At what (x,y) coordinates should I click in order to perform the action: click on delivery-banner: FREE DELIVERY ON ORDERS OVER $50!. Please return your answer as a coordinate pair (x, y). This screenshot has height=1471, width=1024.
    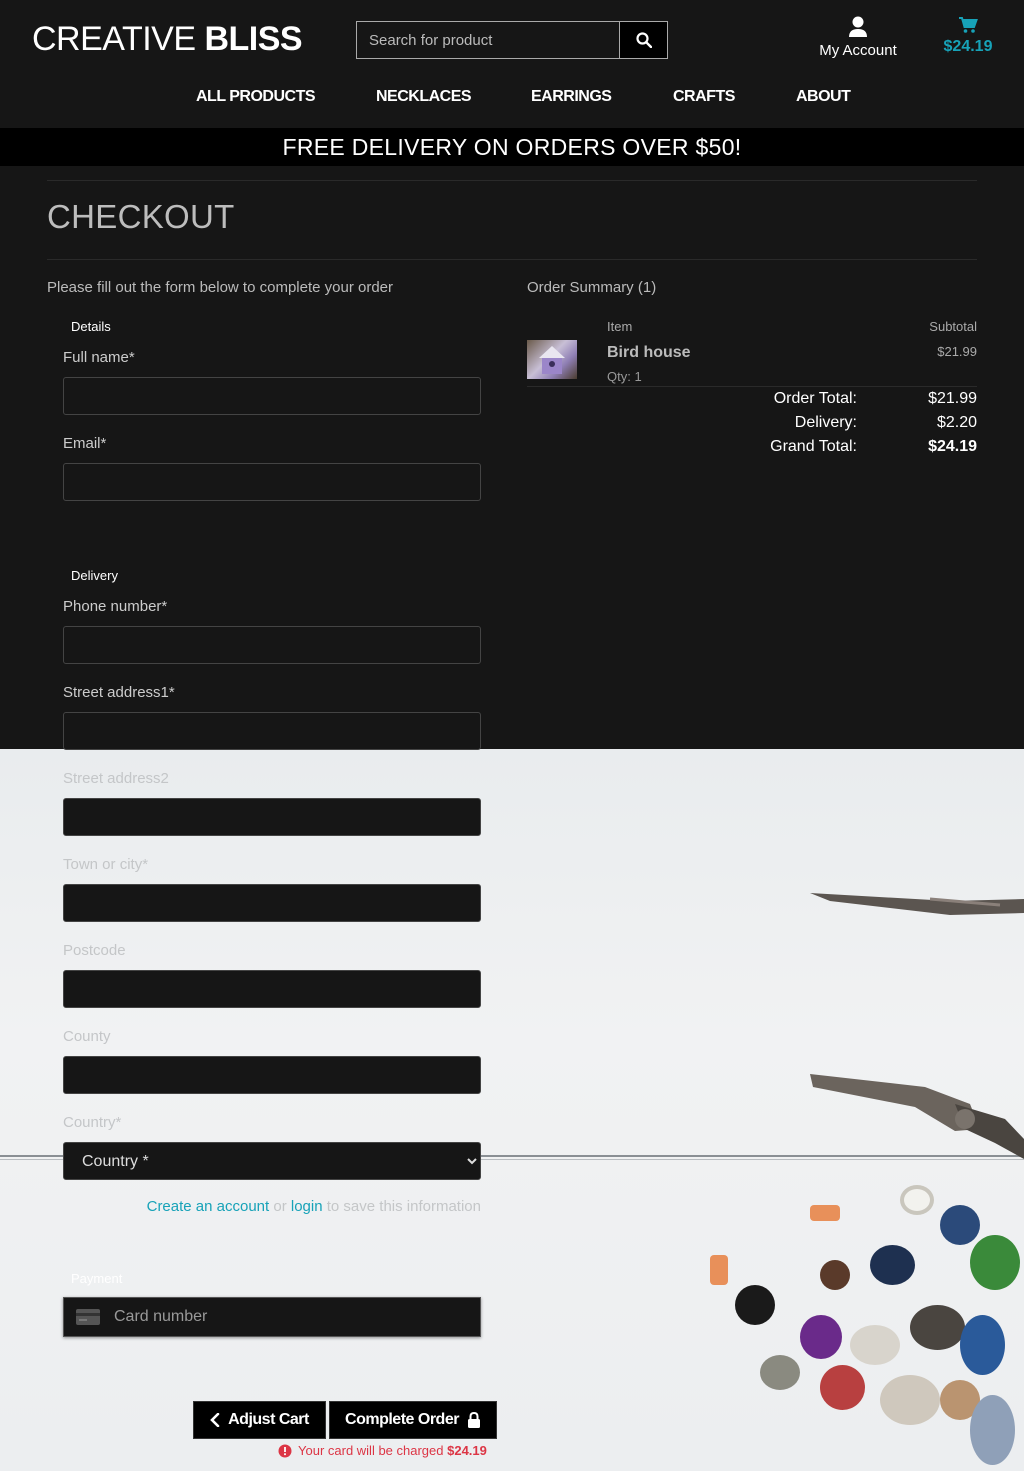
    Looking at the image, I should click on (512, 147).